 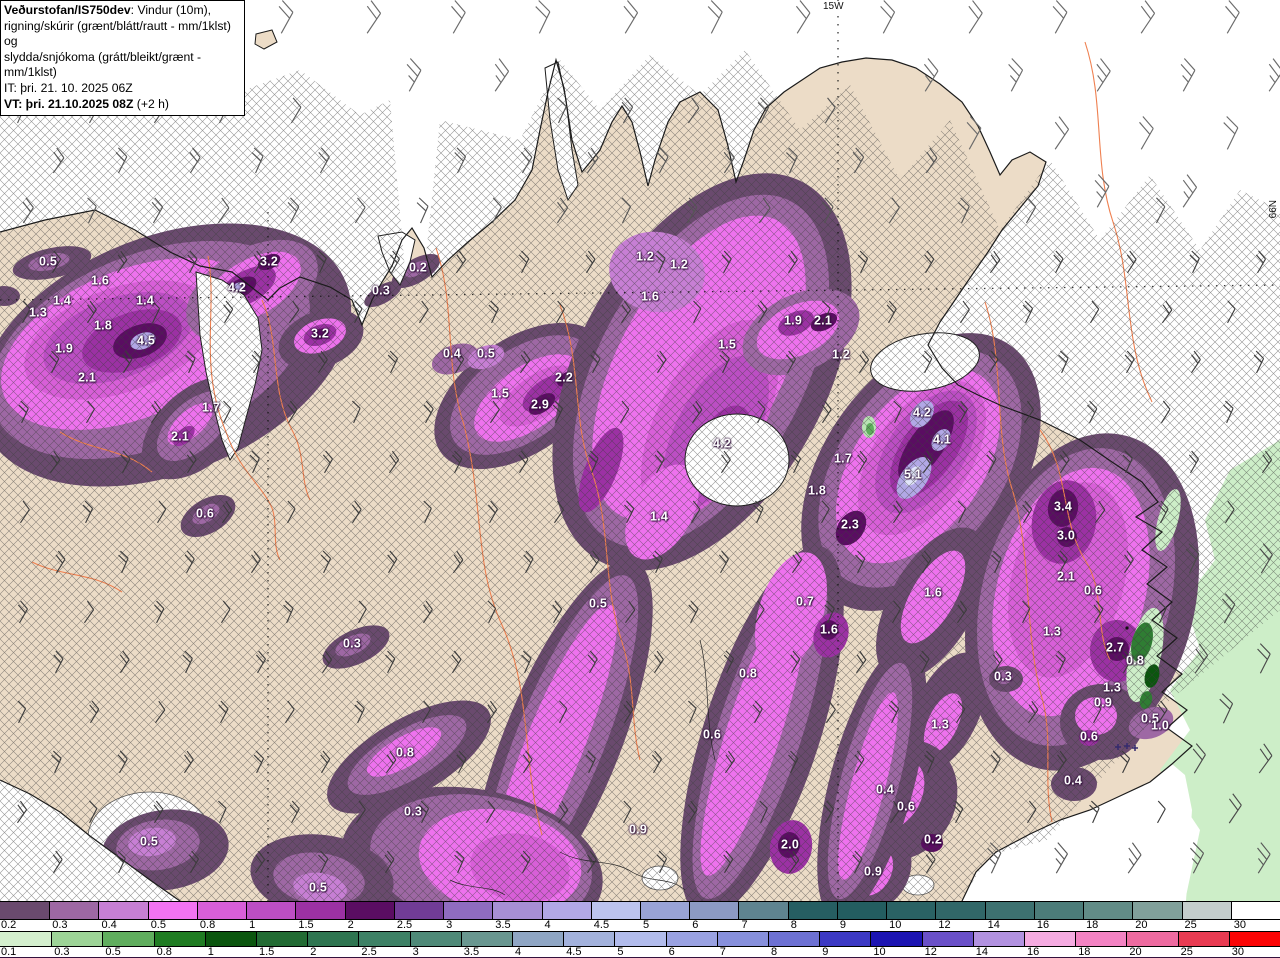 What do you see at coordinates (146, 340) in the screenshot?
I see `precip-value-label: 4.5` at bounding box center [146, 340].